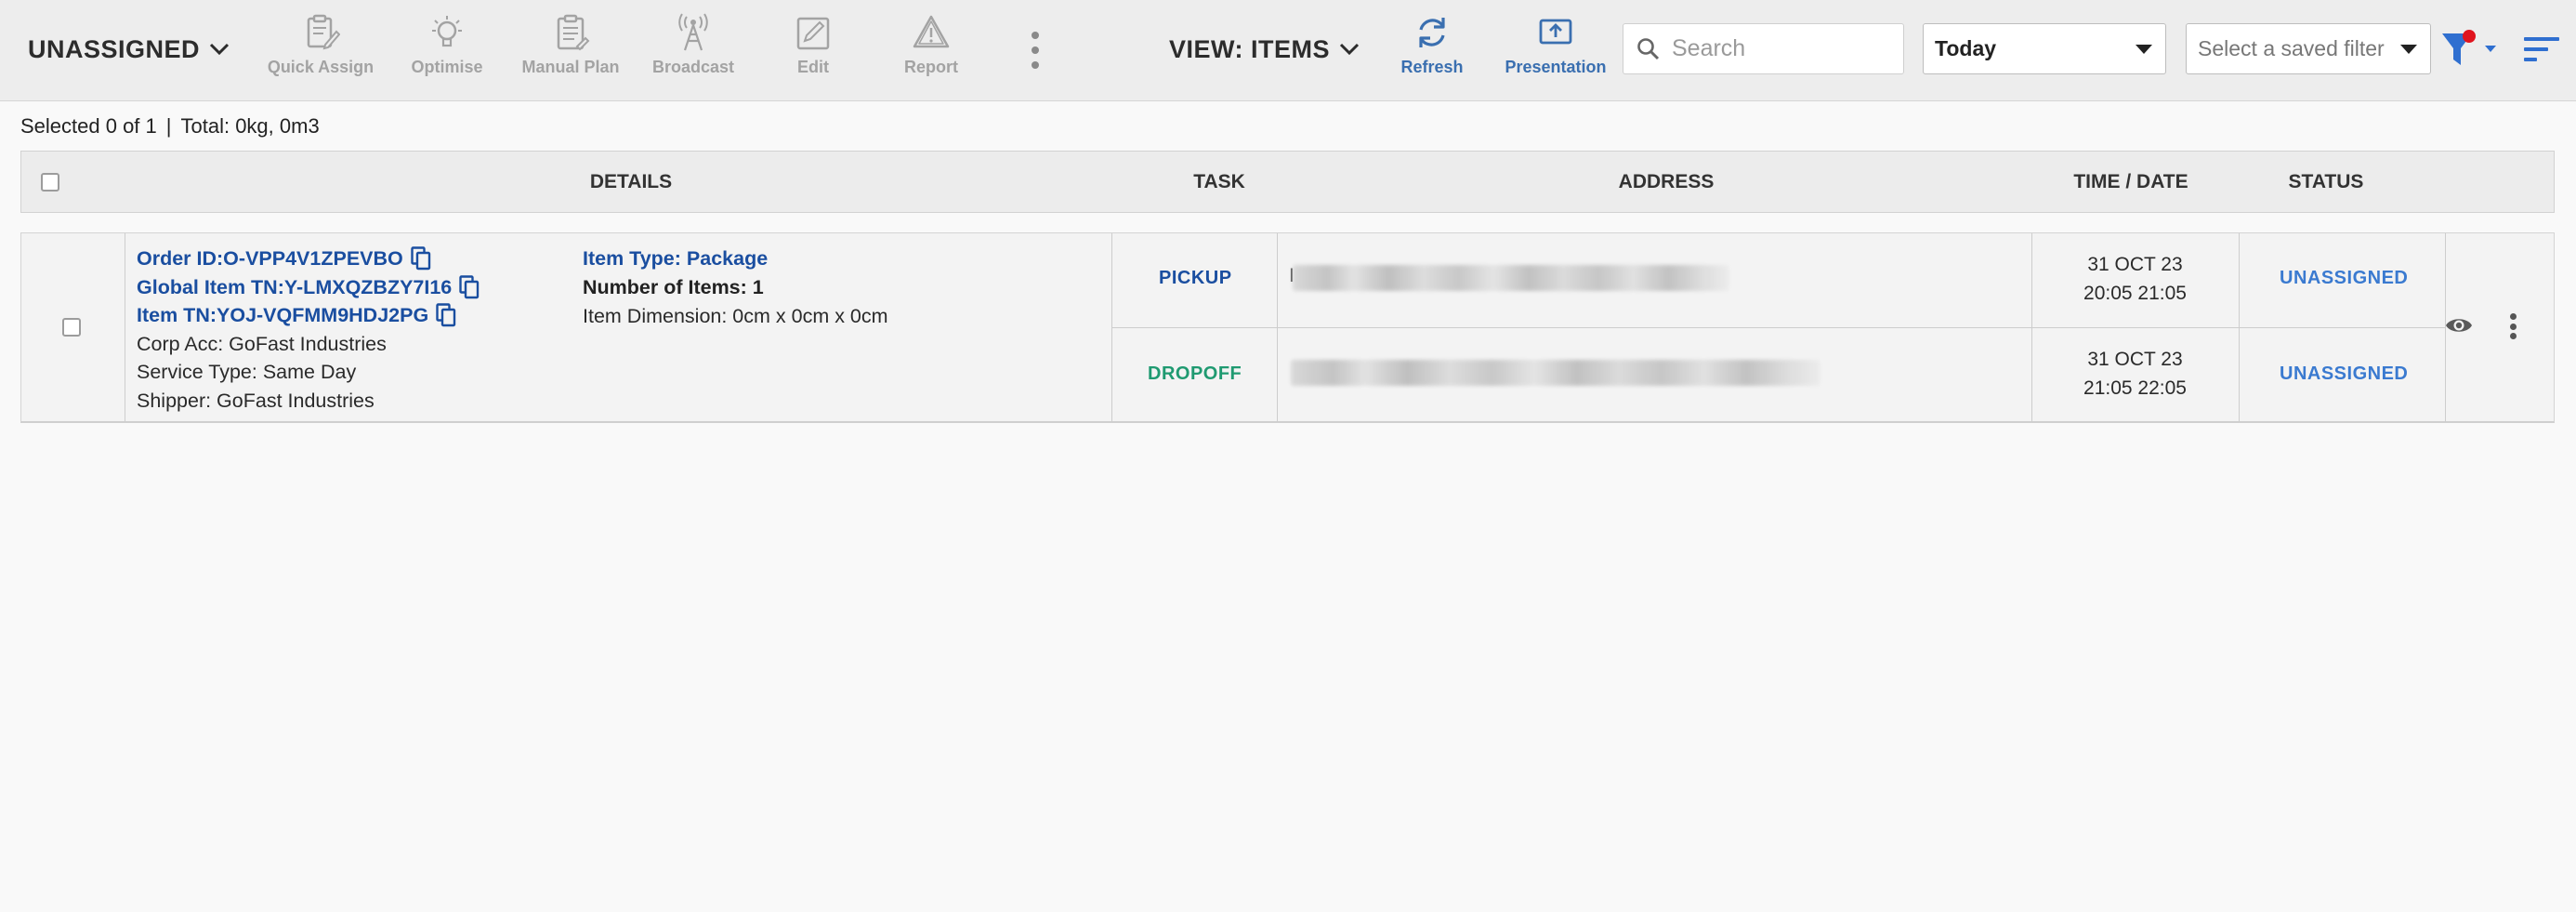  What do you see at coordinates (1511, 278) in the screenshot?
I see `address-pickup-redacted` at bounding box center [1511, 278].